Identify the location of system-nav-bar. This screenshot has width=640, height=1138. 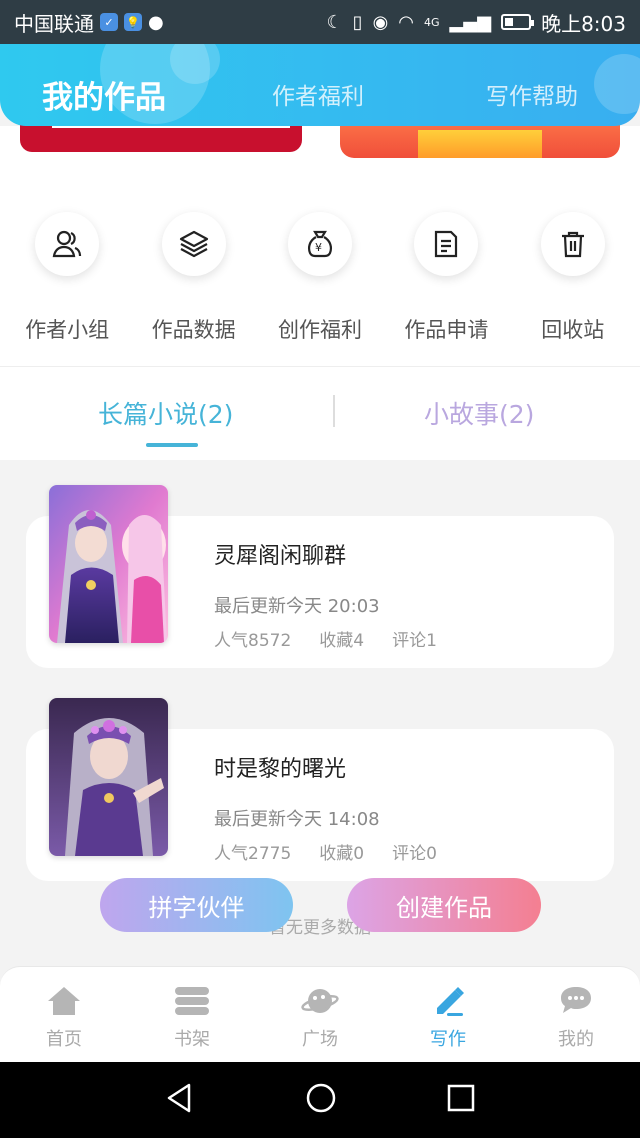
(320, 1100).